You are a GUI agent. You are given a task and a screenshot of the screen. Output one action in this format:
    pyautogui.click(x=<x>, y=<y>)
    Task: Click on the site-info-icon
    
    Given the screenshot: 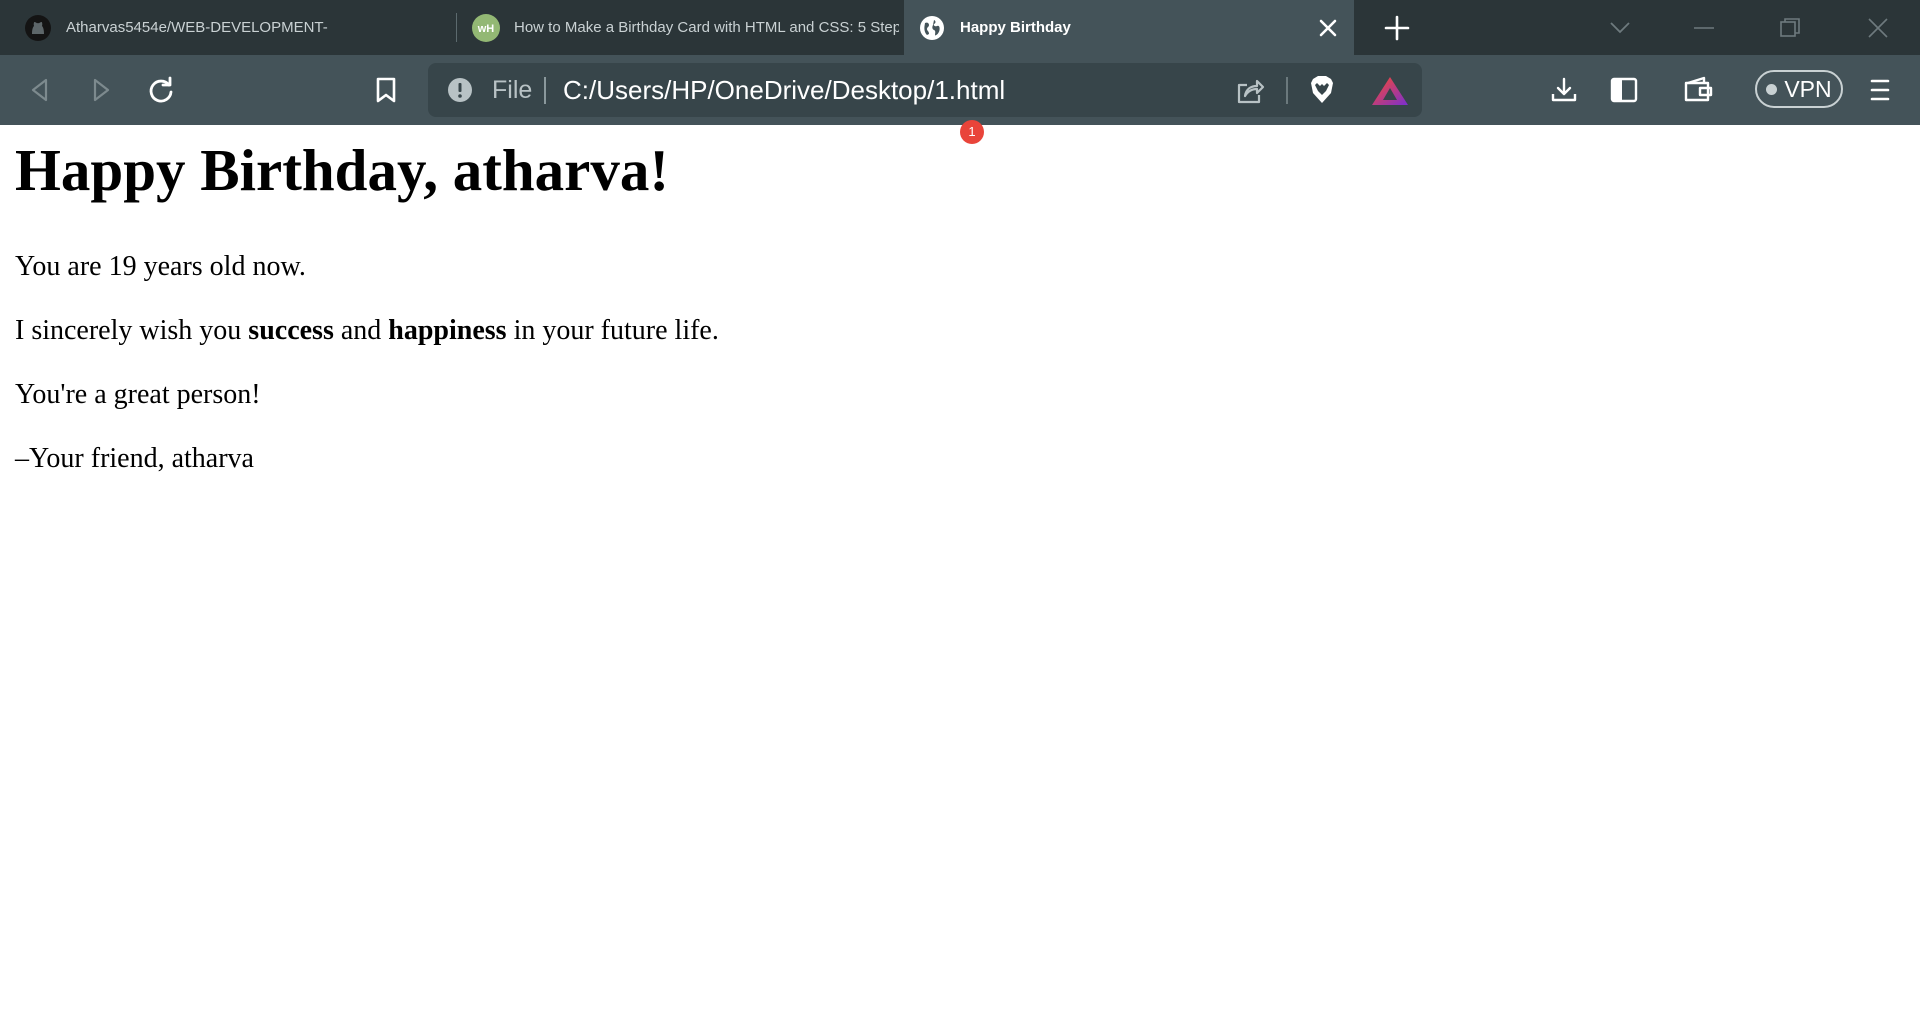 What is the action you would take?
    pyautogui.click(x=460, y=90)
    